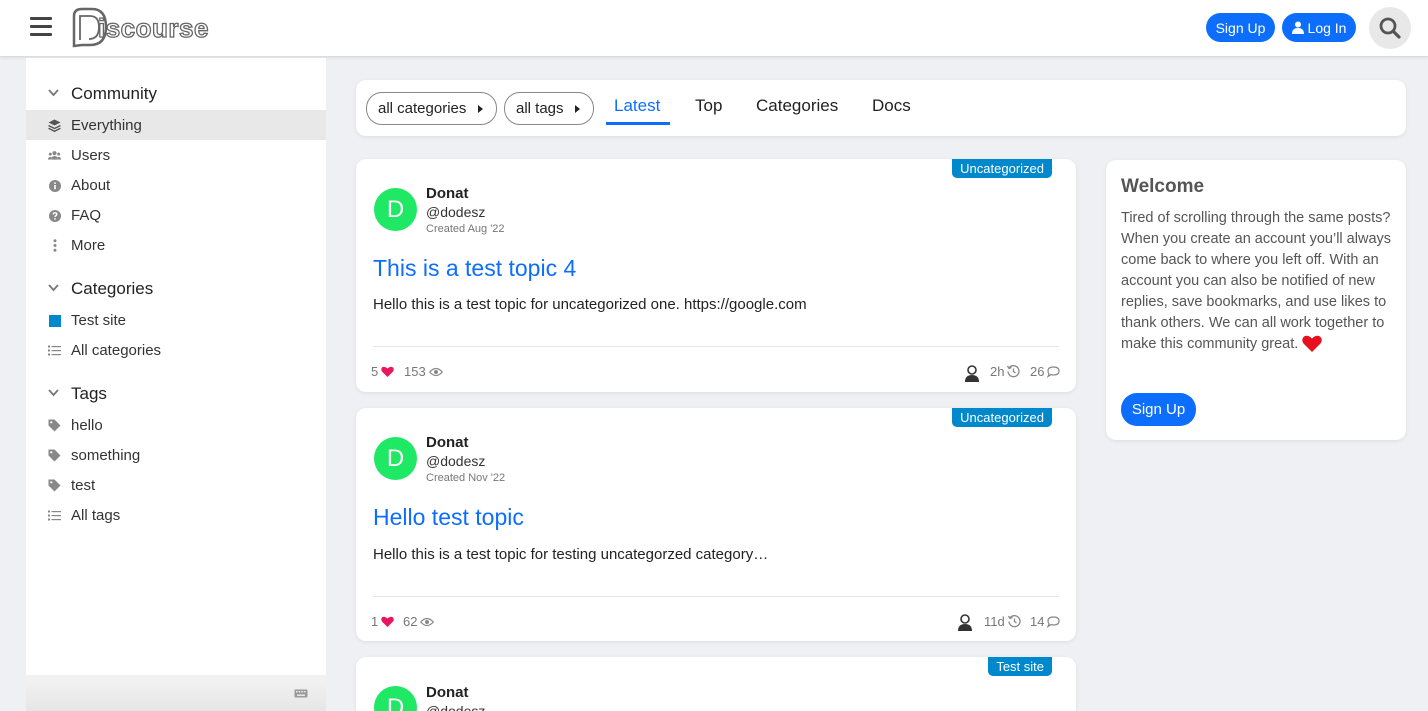 Image resolution: width=1428 pixels, height=711 pixels. Describe the element at coordinates (176, 289) in the screenshot. I see `sidebar-section-categories: Categories` at that location.